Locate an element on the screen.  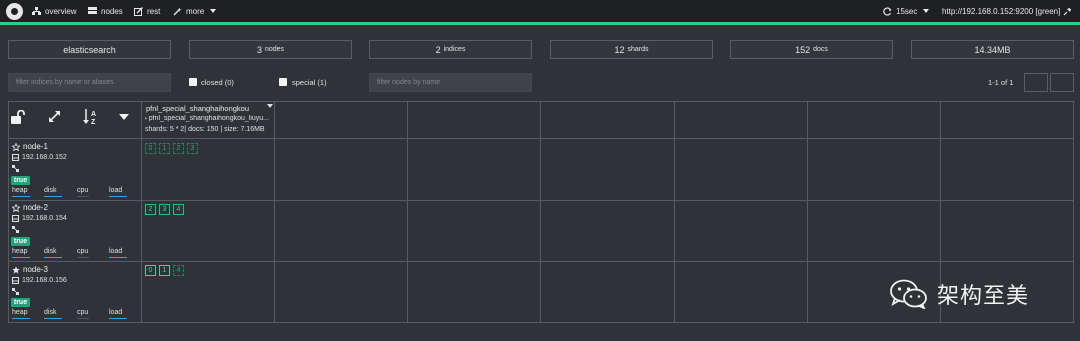
closed-checkbox is located at coordinates (193, 82).